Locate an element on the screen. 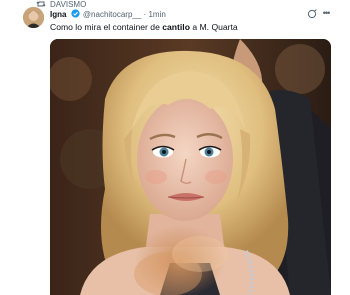 The width and height of the screenshot is (350, 295). verified-badge-icon is located at coordinates (75, 13).